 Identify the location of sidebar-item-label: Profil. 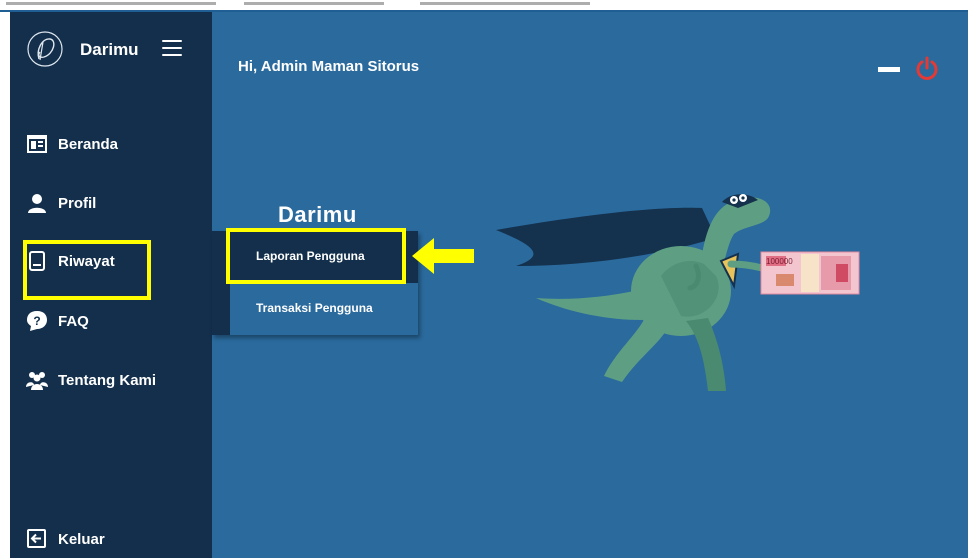
(77, 203).